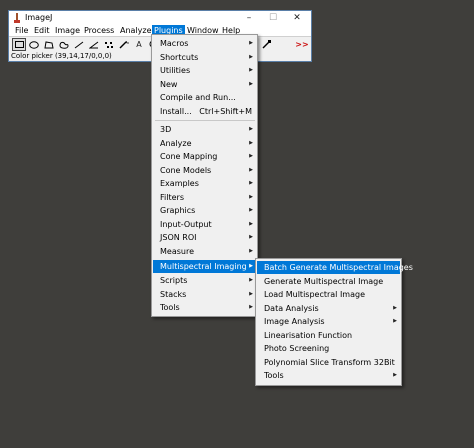 Image resolution: width=474 pixels, height=448 pixels. Describe the element at coordinates (179, 57) in the screenshot. I see `menu-item-label: Shortcuts` at that location.